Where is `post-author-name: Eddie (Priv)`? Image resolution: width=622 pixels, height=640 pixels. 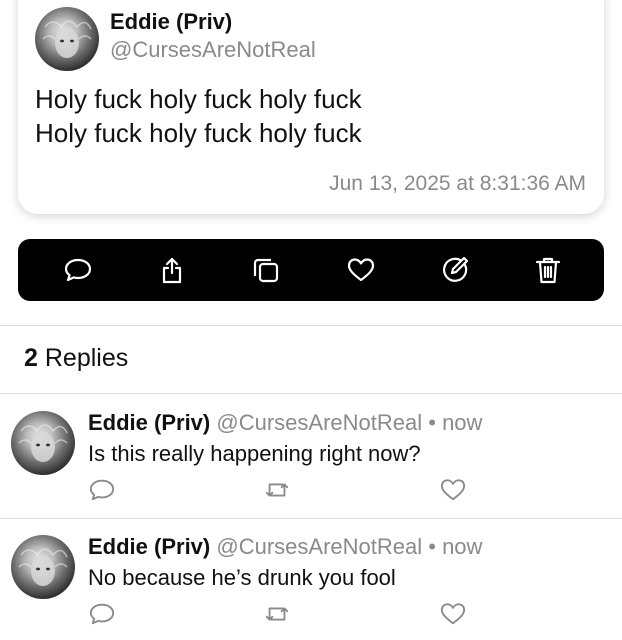 post-author-name: Eddie (Priv) is located at coordinates (171, 22).